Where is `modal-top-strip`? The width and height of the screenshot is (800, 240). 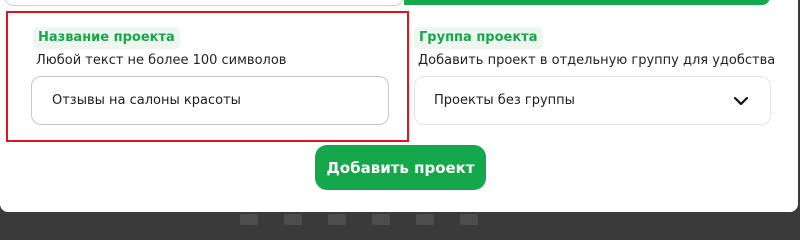
modal-top-strip is located at coordinates (393, 3).